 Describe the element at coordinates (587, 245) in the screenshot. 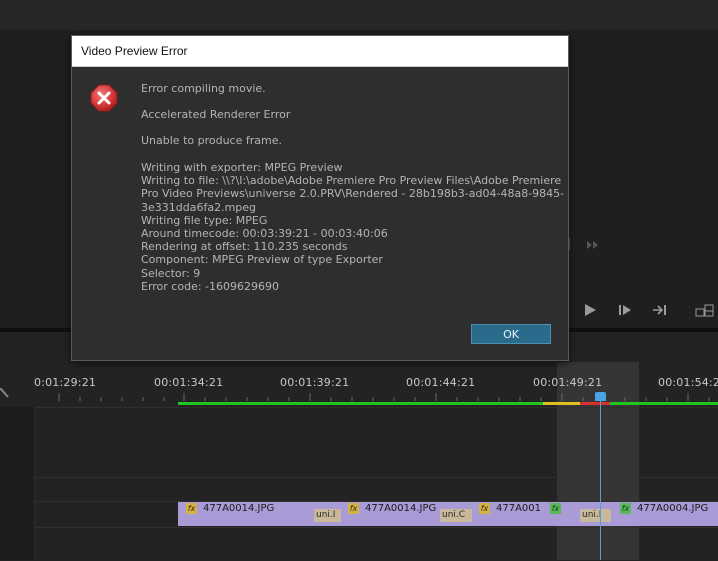

I see `monitor-tick-marks` at that location.